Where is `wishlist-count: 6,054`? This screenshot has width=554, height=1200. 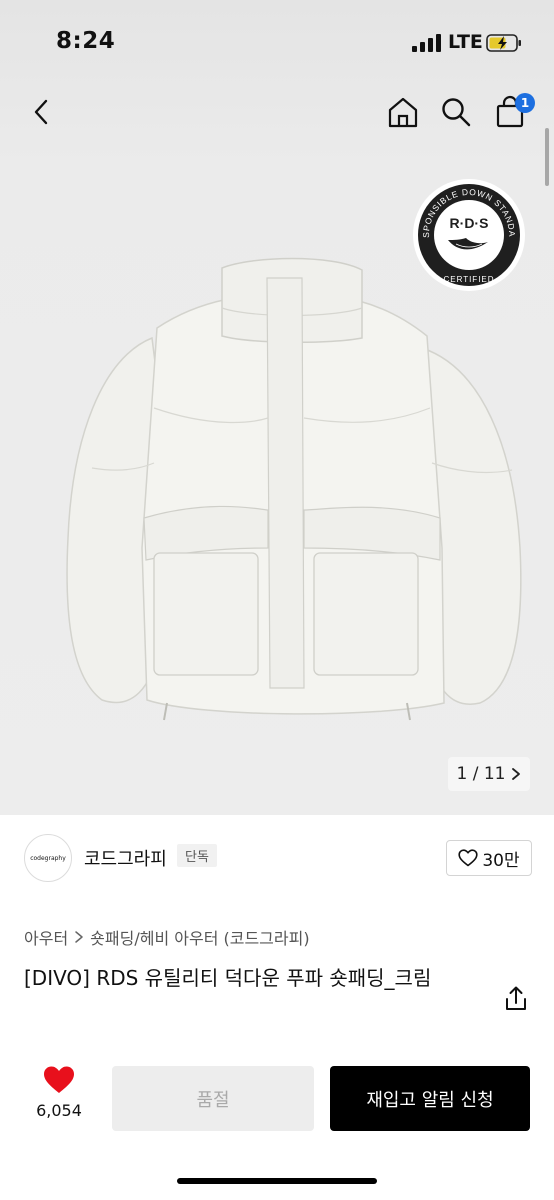 wishlist-count: 6,054 is located at coordinates (59, 1110).